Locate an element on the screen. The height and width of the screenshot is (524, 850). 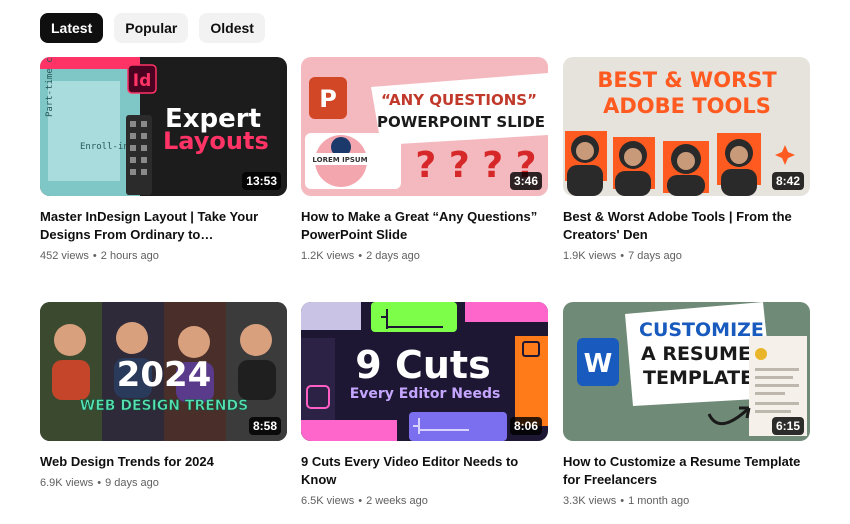
upload-age: 1 month ago is located at coordinates (659, 501).